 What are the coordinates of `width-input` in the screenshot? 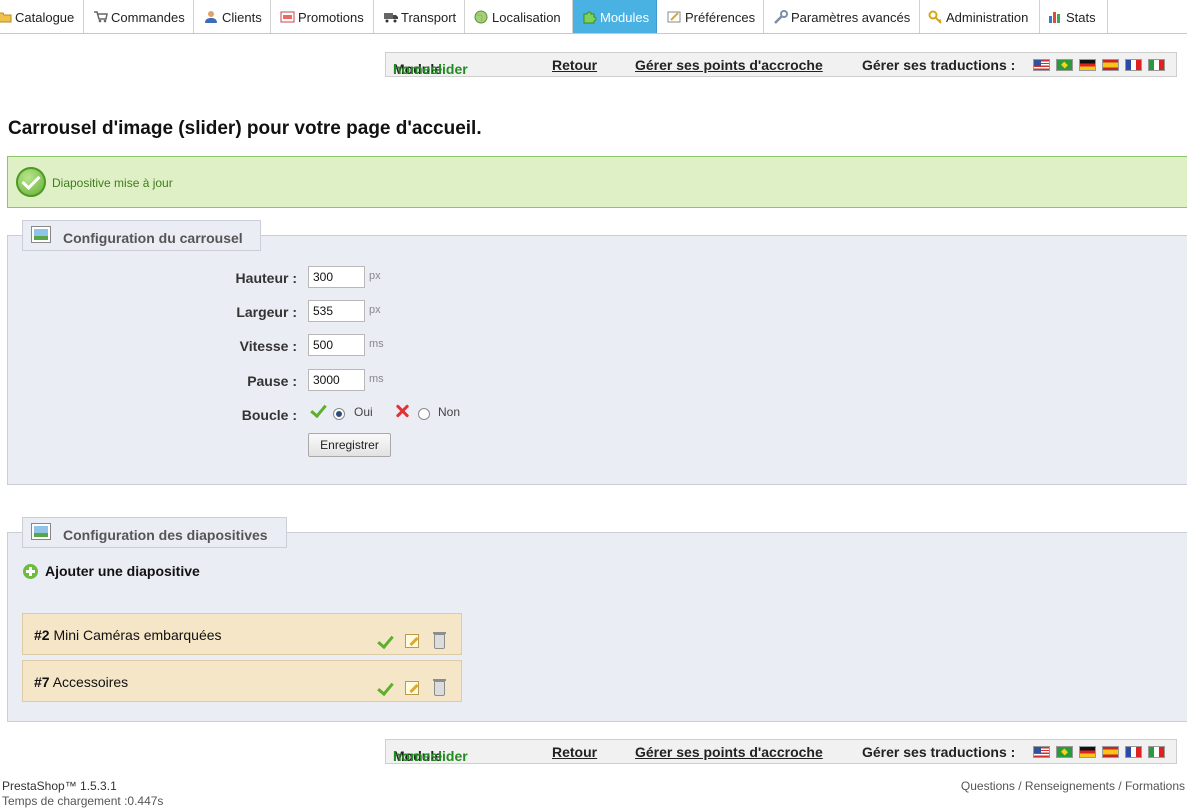 It's located at (336, 311).